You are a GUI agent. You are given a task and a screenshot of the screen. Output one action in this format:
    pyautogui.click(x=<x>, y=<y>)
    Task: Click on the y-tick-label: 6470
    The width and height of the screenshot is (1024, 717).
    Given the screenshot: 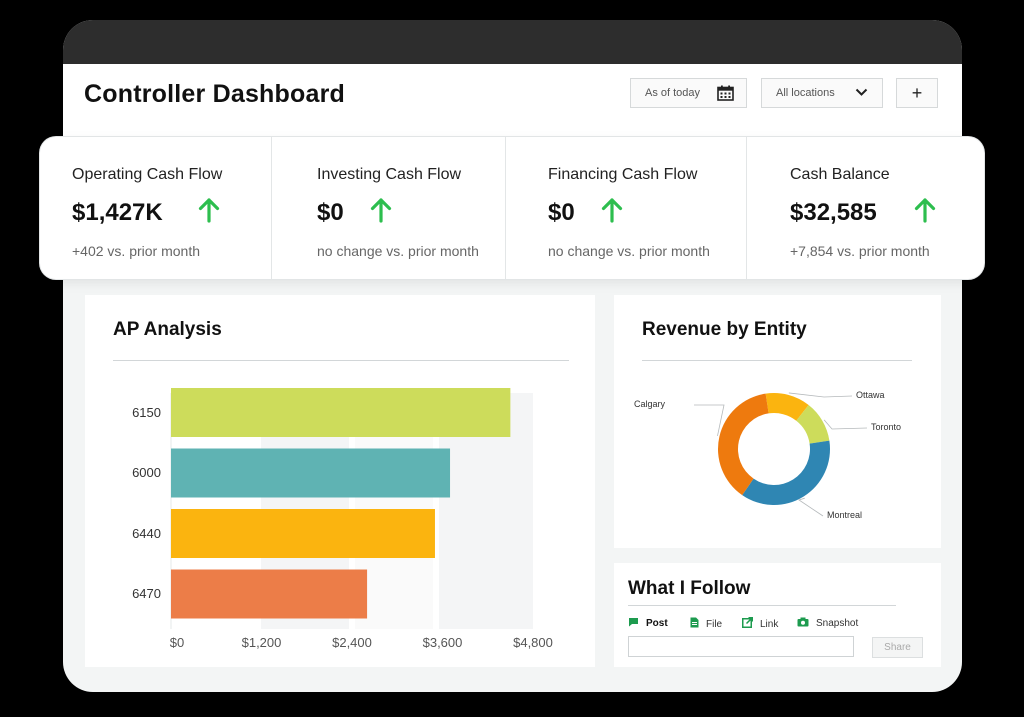 What is the action you would take?
    pyautogui.click(x=146, y=593)
    